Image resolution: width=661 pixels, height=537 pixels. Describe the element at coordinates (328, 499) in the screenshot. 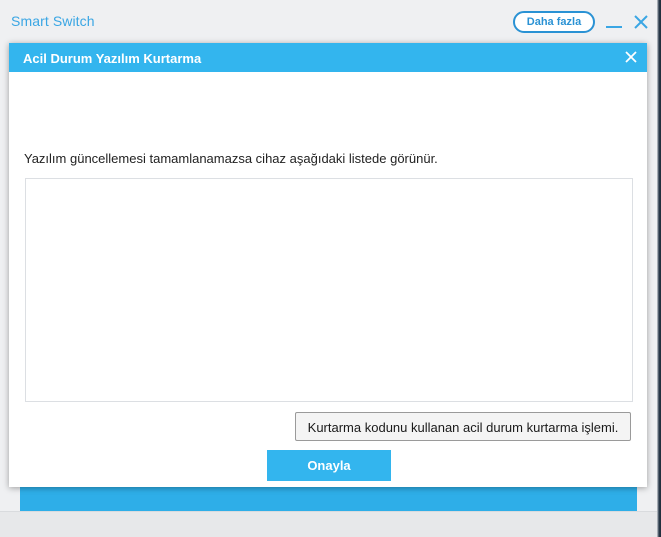

I see `background-panel` at that location.